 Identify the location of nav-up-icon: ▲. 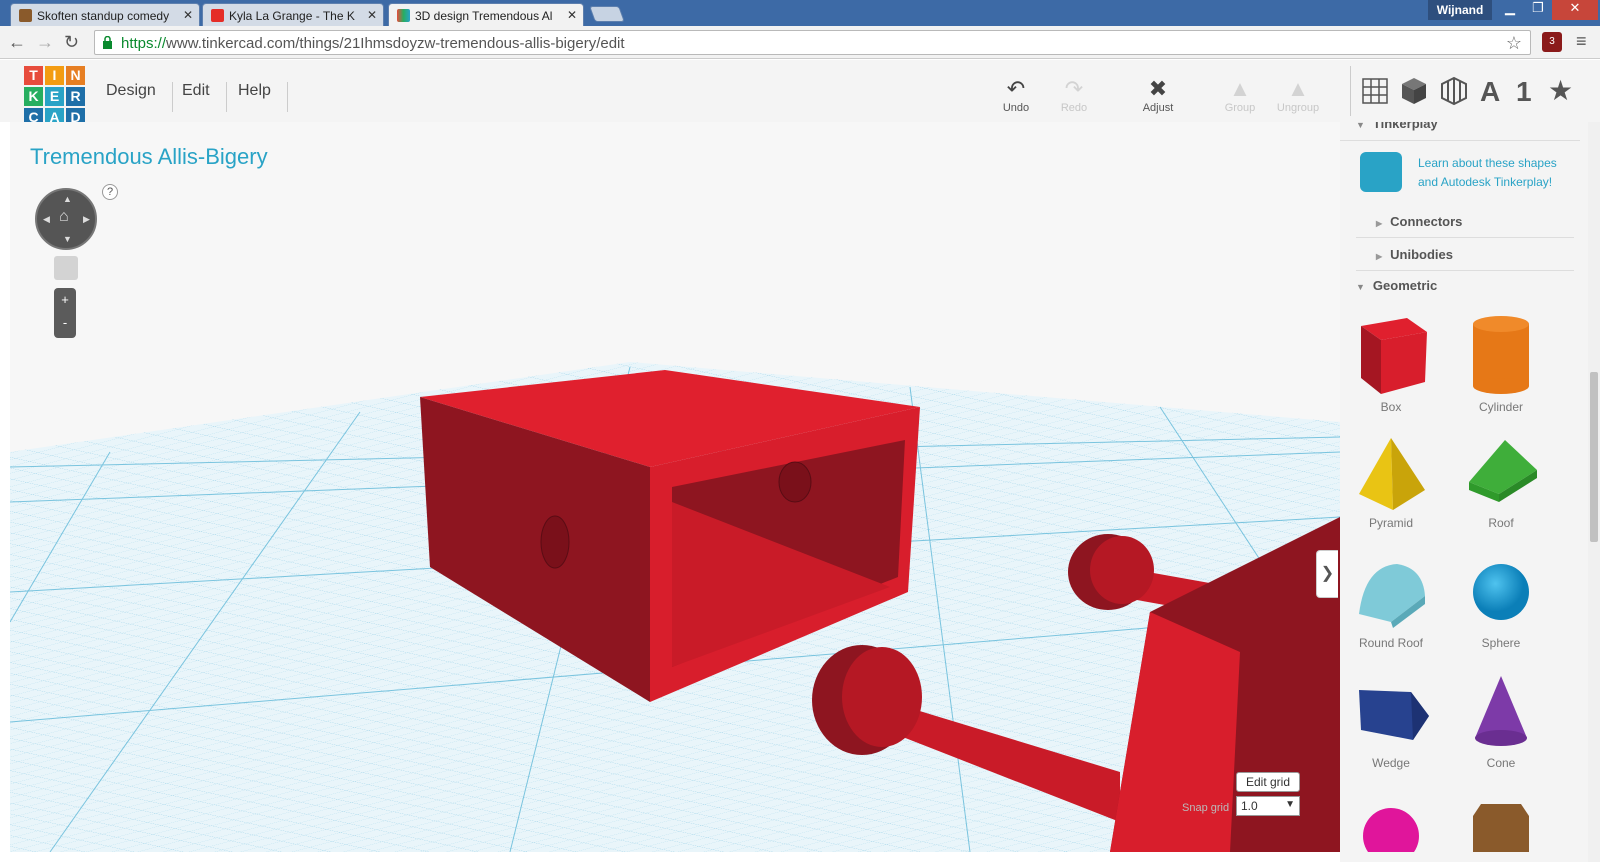
(67, 199).